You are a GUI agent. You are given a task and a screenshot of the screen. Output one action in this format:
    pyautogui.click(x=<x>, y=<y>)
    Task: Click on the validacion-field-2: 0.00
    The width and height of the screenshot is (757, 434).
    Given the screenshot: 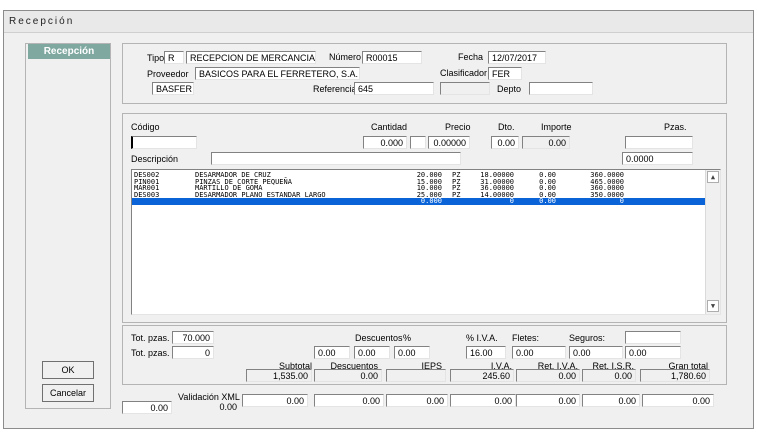 What is the action you would take?
    pyautogui.click(x=275, y=400)
    